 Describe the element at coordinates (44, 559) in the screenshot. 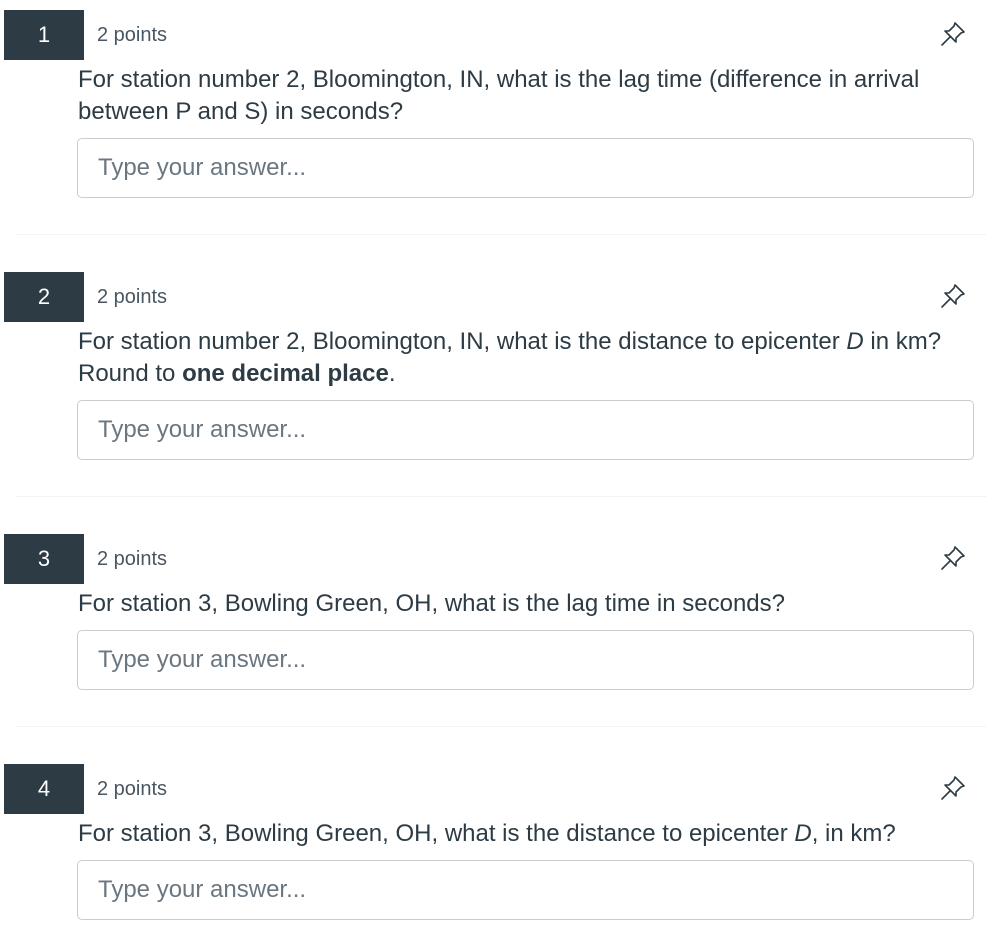

I see `question-number-badge: 3` at that location.